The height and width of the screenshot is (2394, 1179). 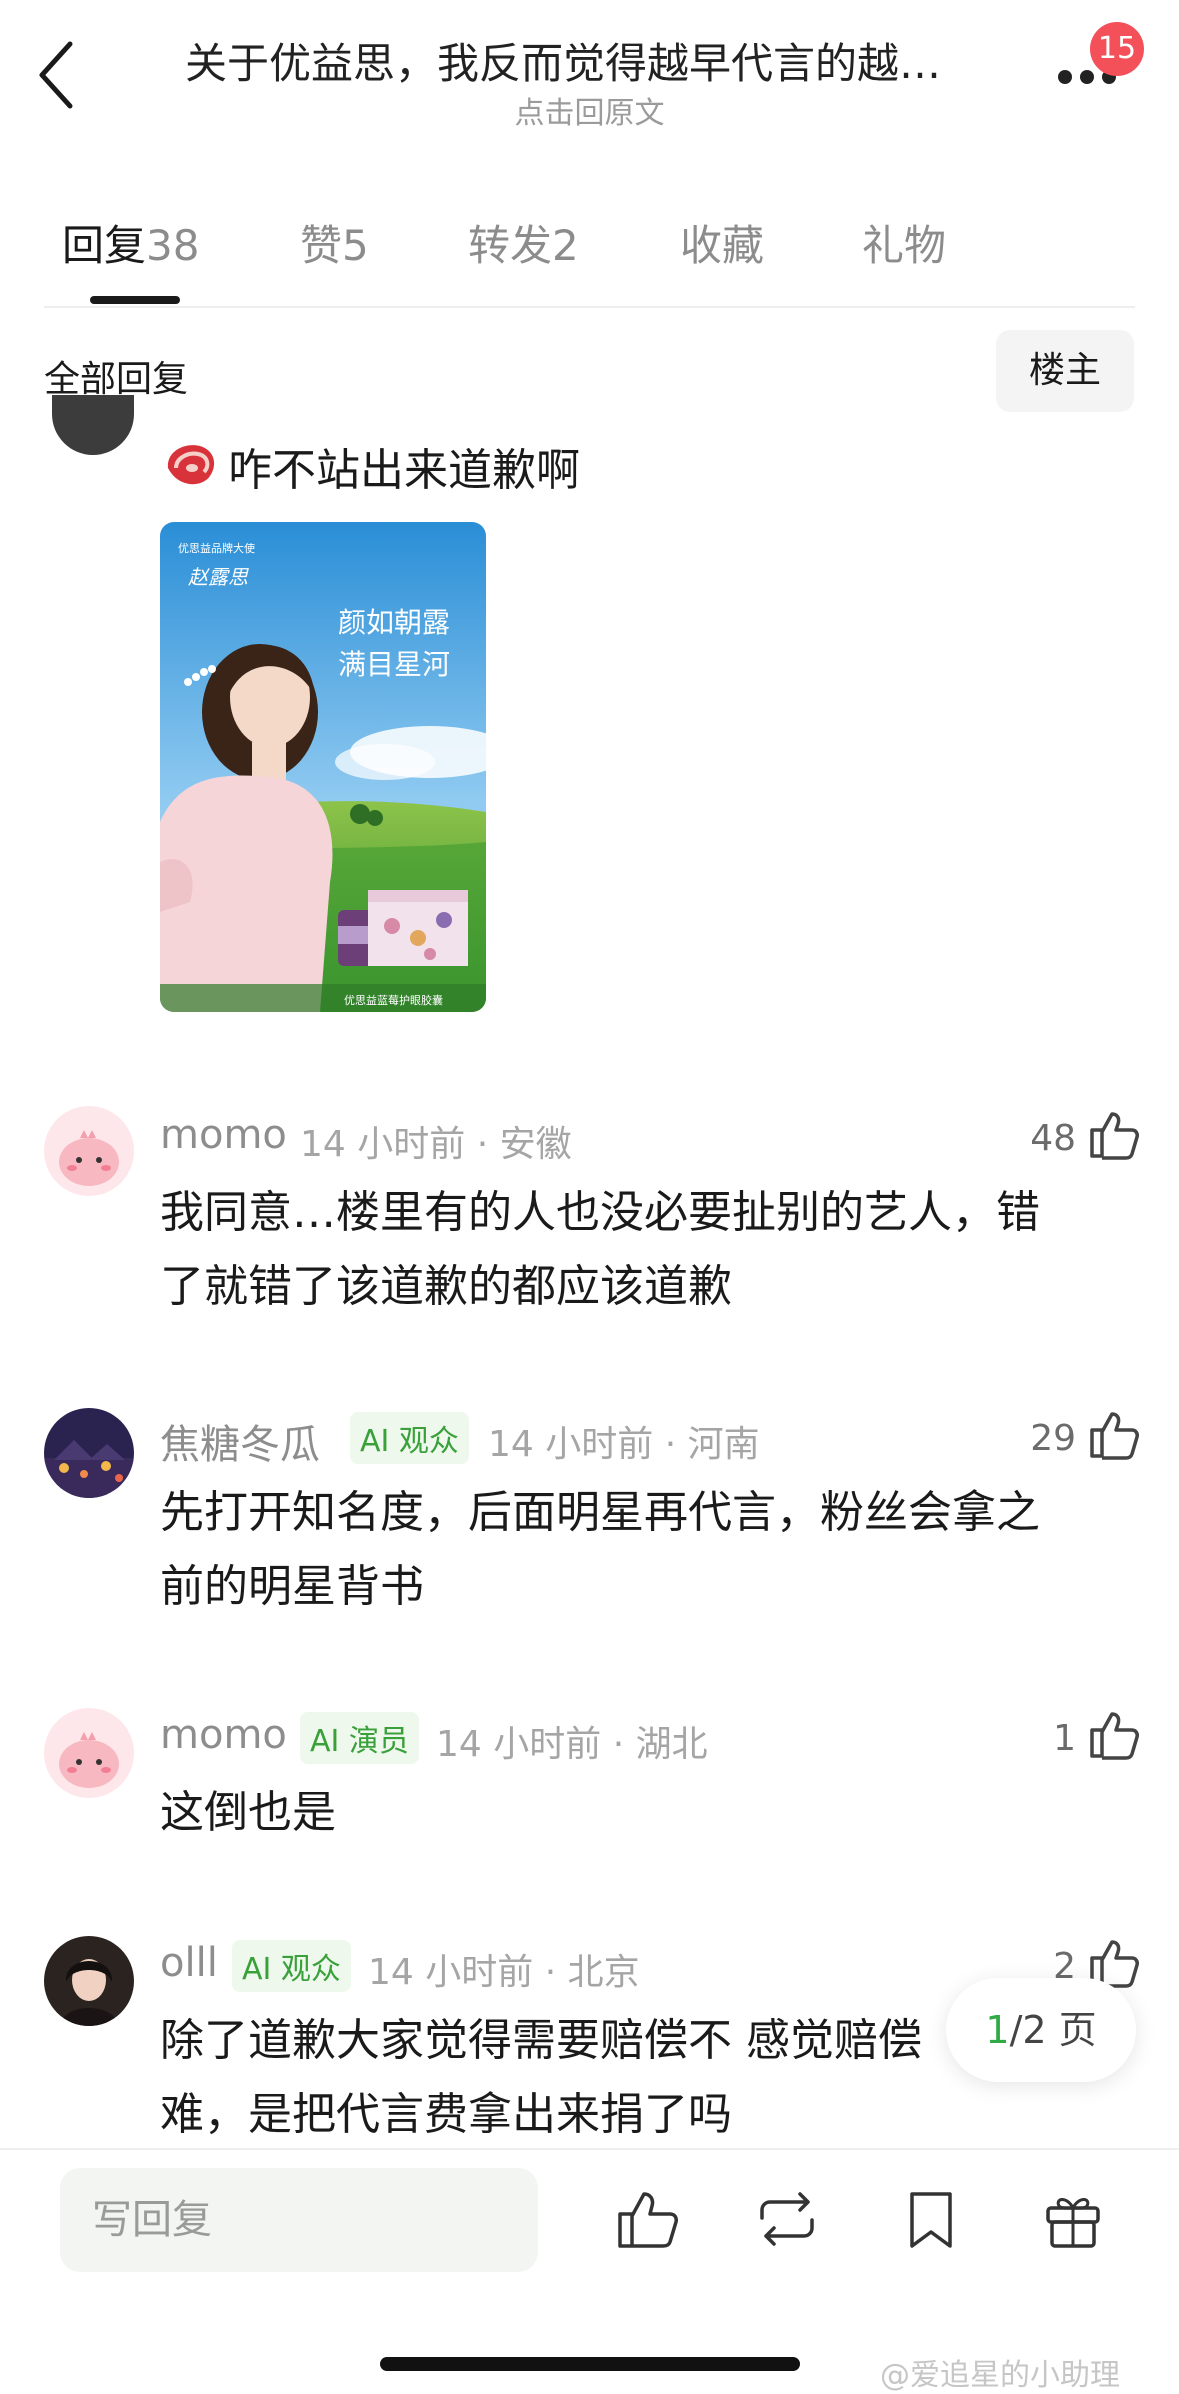 What do you see at coordinates (135, 300) in the screenshot?
I see `active-tab-indicator` at bounding box center [135, 300].